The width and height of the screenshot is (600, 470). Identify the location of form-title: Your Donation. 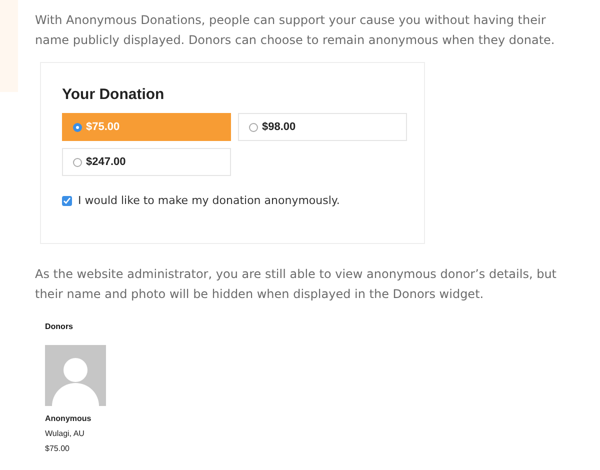
(114, 94).